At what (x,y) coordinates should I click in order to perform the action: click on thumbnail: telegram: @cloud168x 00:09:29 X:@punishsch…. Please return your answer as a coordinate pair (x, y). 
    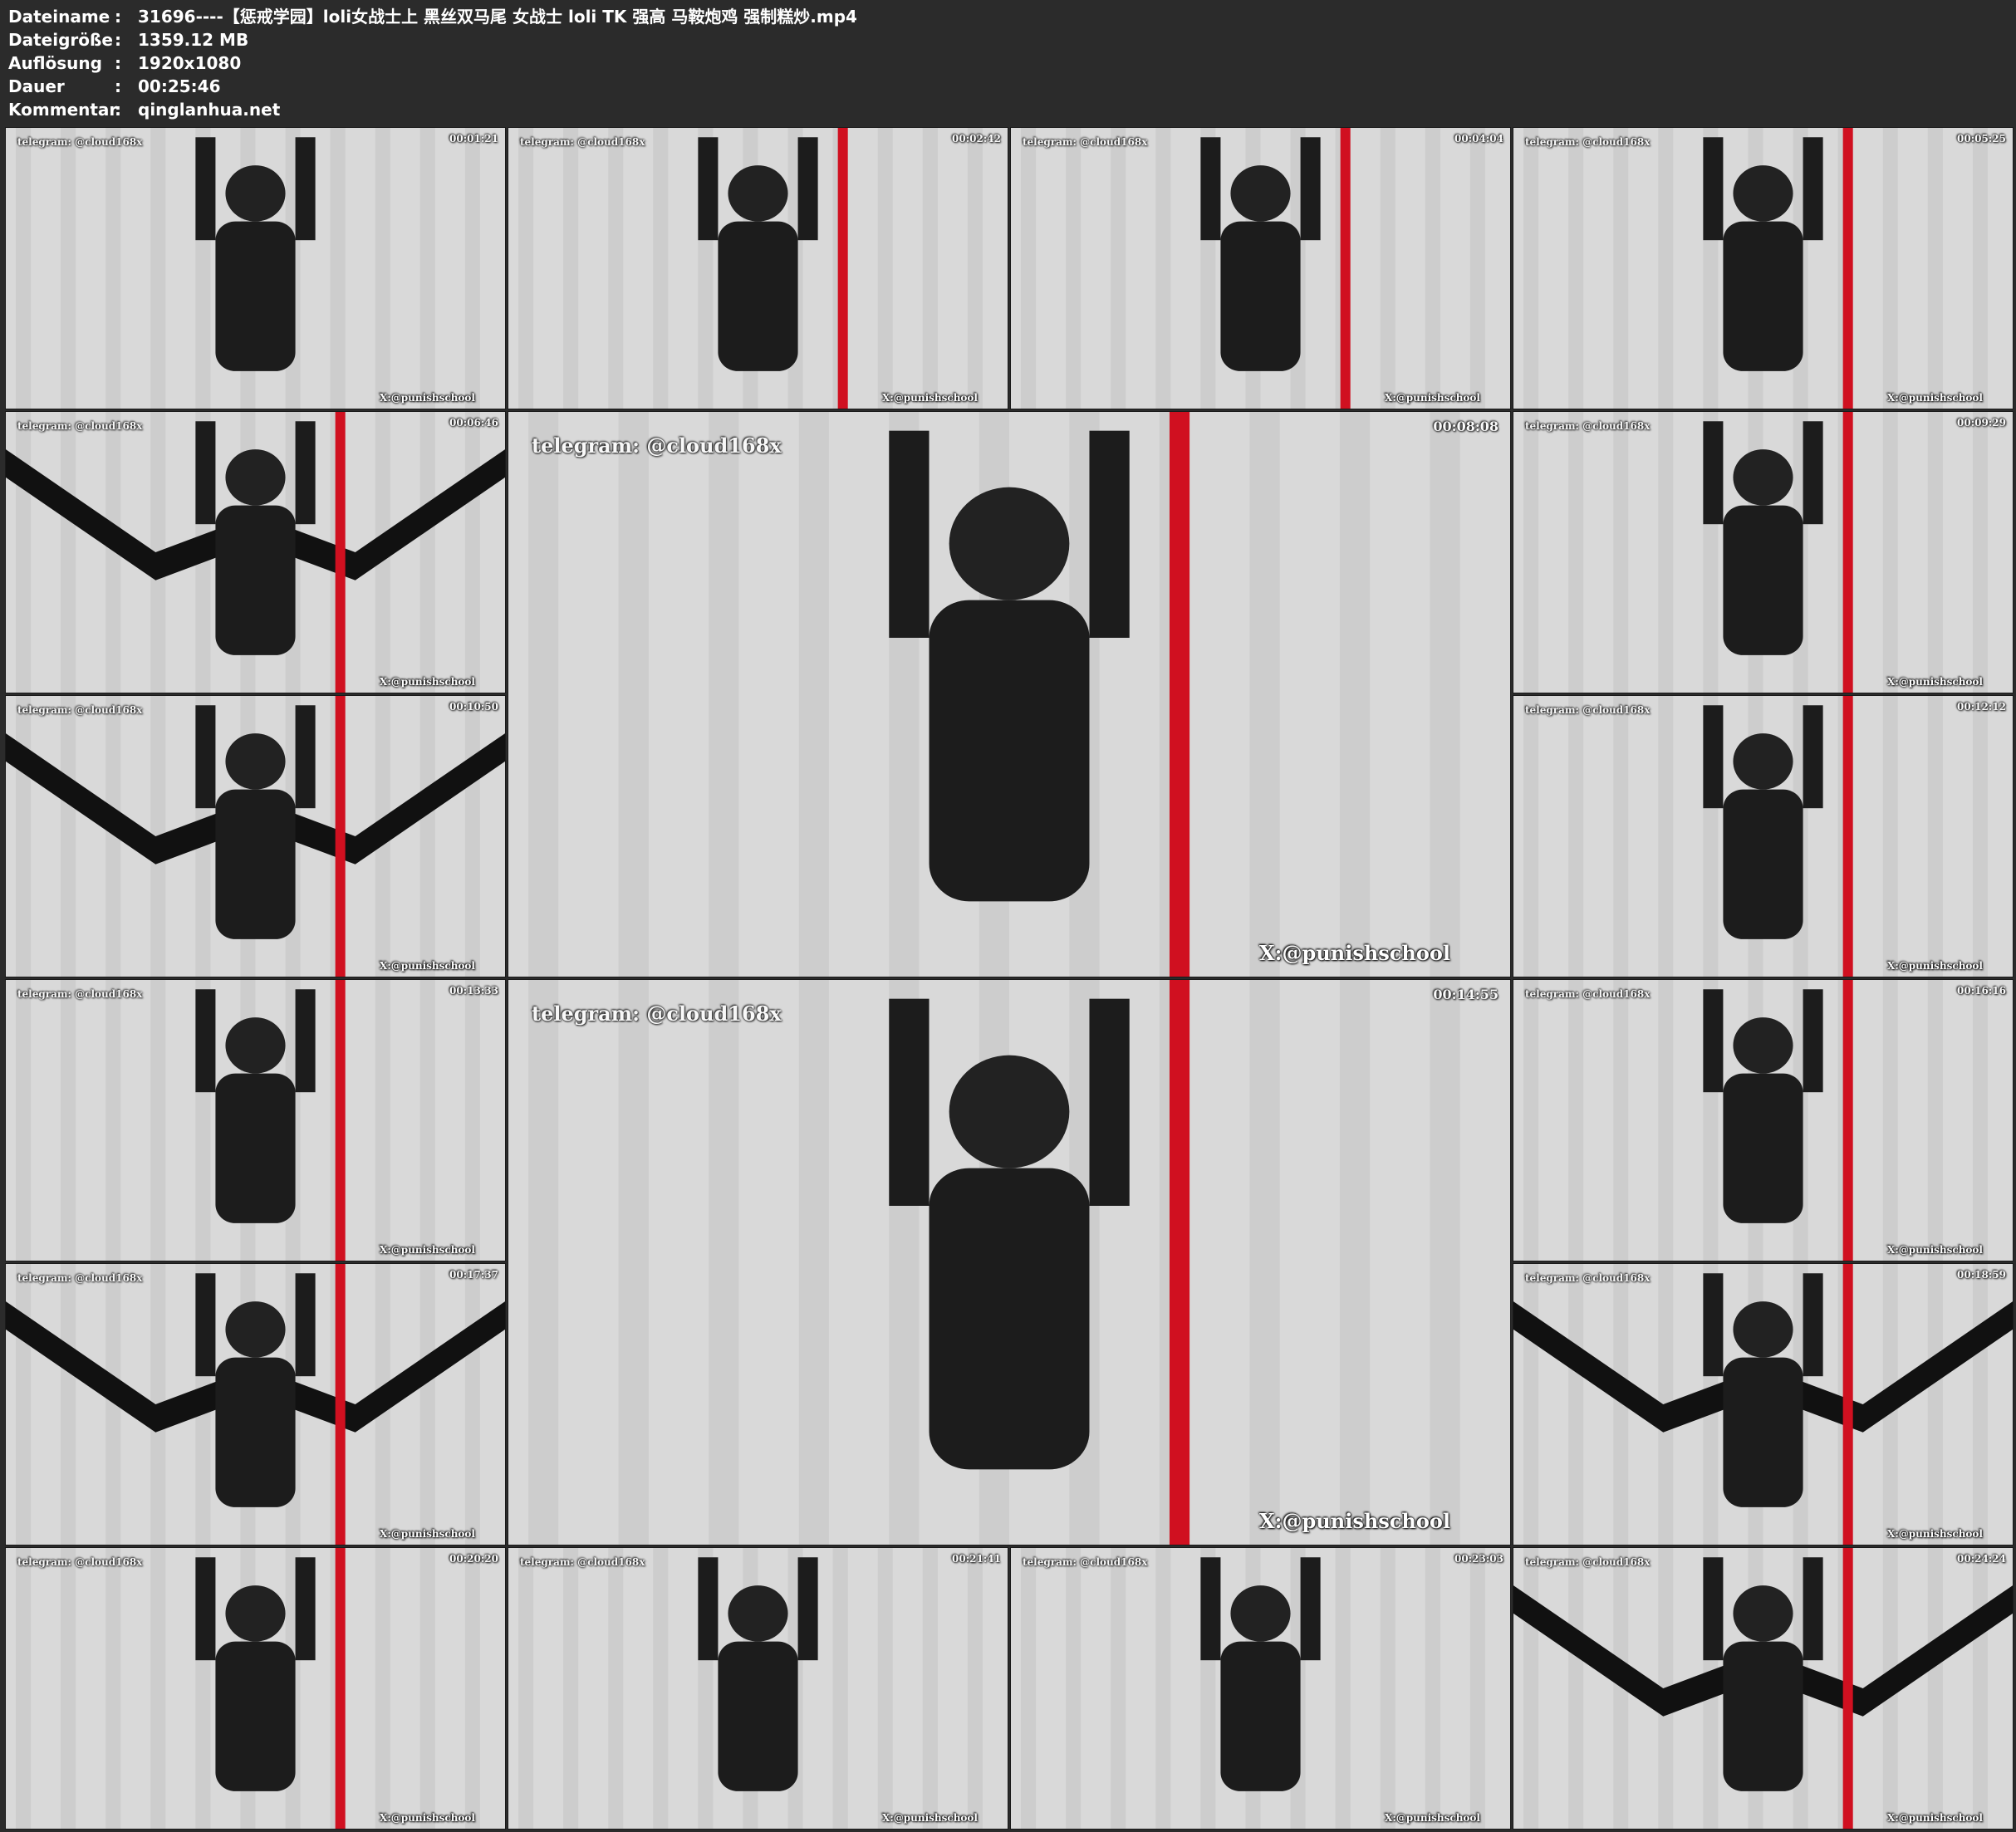
    Looking at the image, I should click on (1763, 552).